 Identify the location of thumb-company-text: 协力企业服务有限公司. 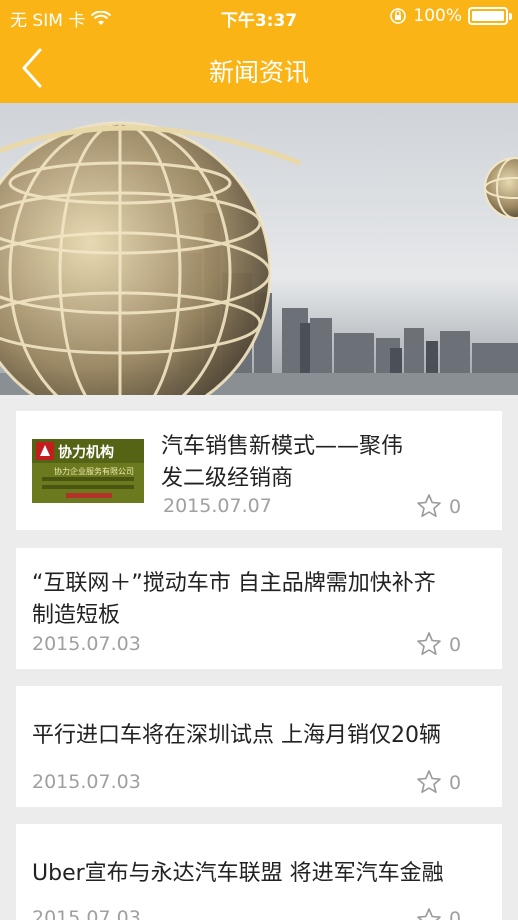
(94, 471).